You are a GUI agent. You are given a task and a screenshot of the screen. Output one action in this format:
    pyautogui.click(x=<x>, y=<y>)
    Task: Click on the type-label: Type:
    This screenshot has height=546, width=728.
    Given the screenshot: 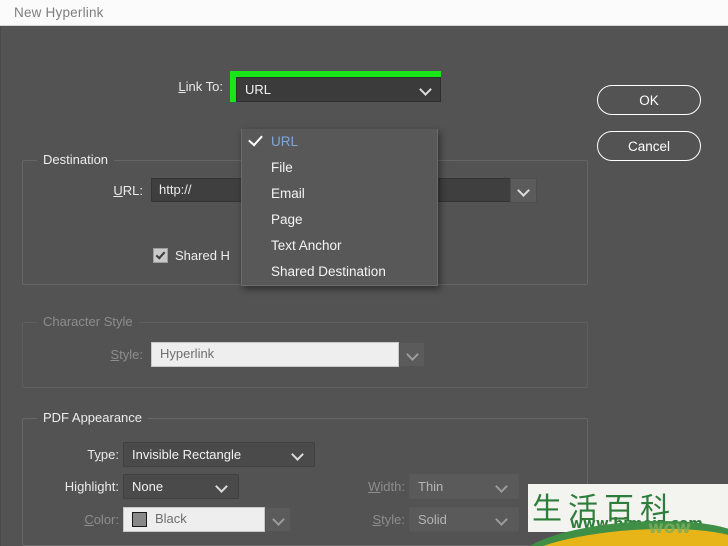 What is the action you would take?
    pyautogui.click(x=103, y=454)
    